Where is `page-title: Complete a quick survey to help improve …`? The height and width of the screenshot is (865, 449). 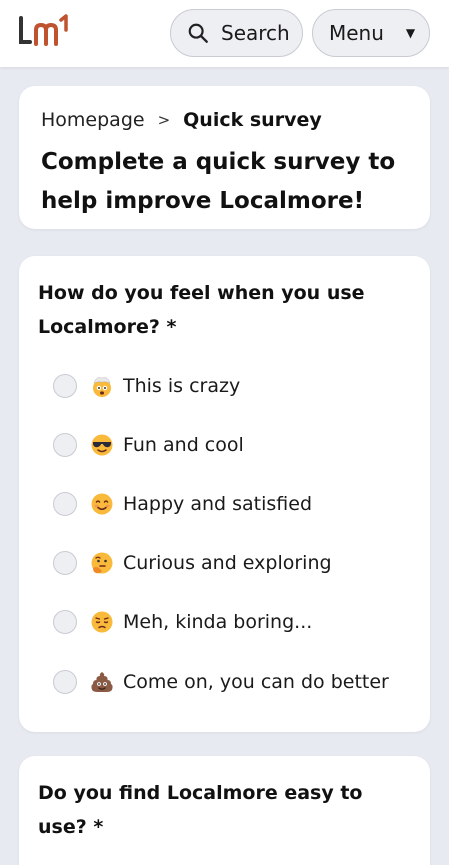
page-title: Complete a quick survey to help improve … is located at coordinates (218, 181).